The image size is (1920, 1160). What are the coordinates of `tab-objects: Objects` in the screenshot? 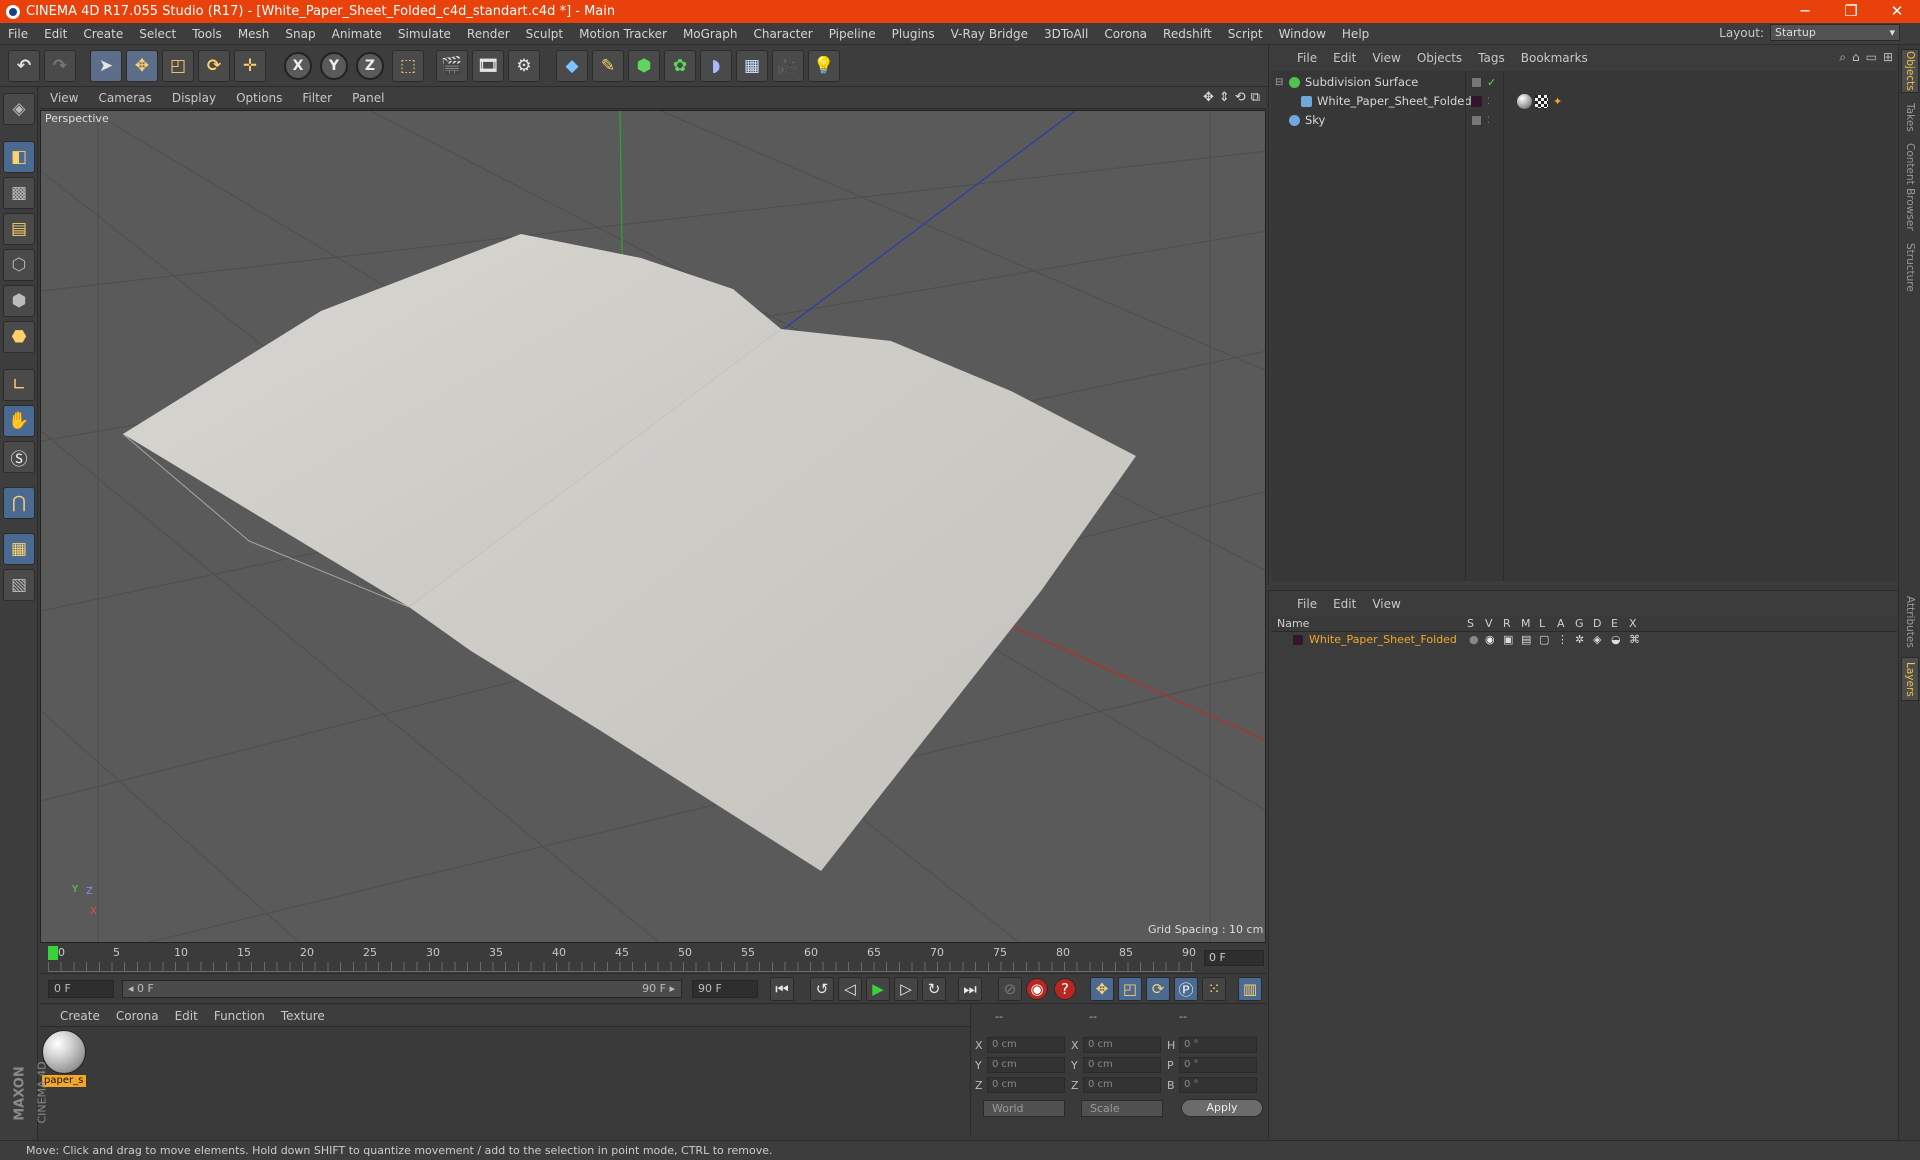 It's located at (1910, 71).